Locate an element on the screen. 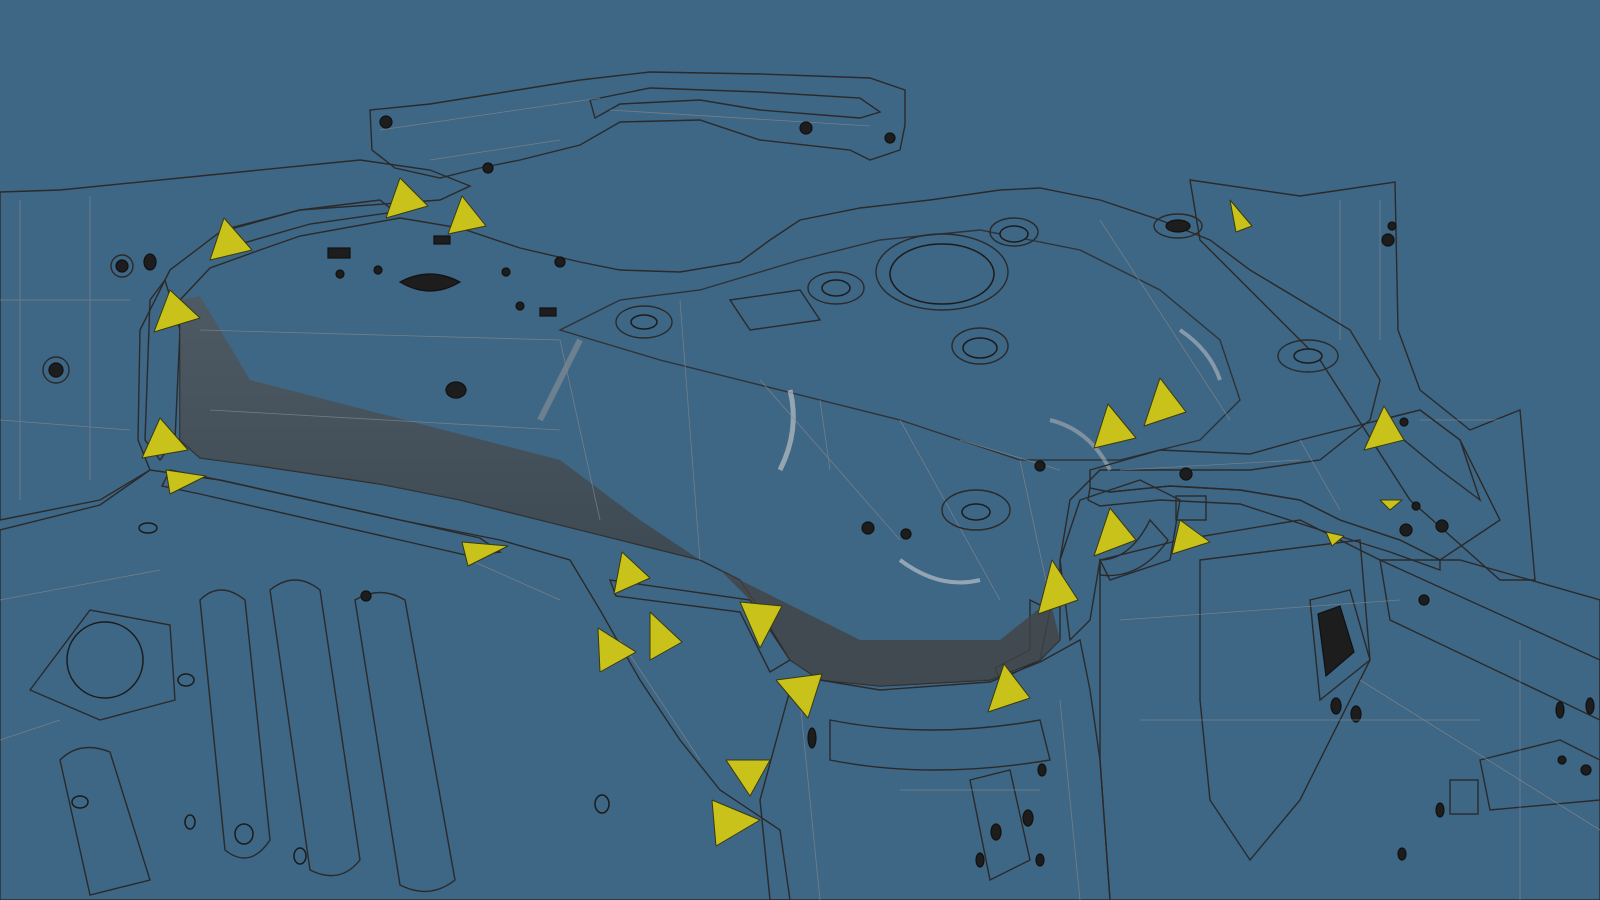 The image size is (1600, 900). wall-slot is located at coordinates (150, 262).